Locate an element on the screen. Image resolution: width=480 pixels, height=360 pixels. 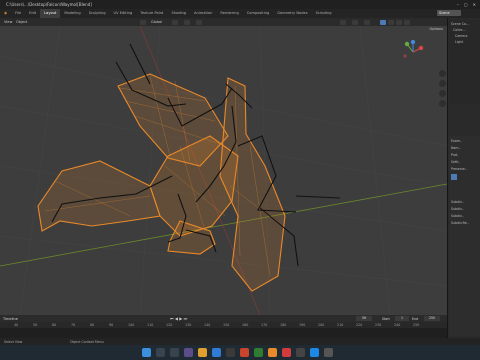
tick-label: 190 is located at coordinates (302, 324).